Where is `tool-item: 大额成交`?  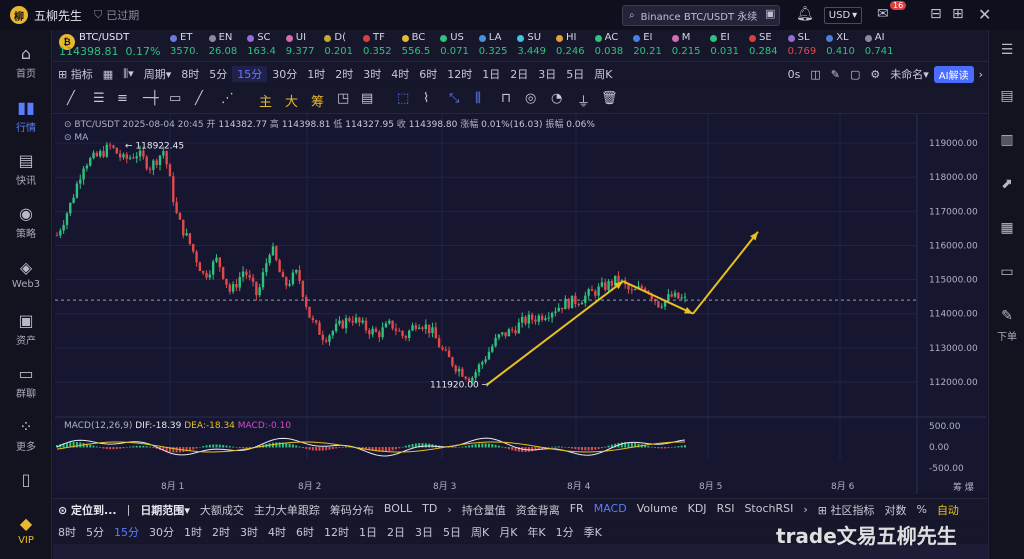 tool-item: 大额成交 is located at coordinates (222, 510).